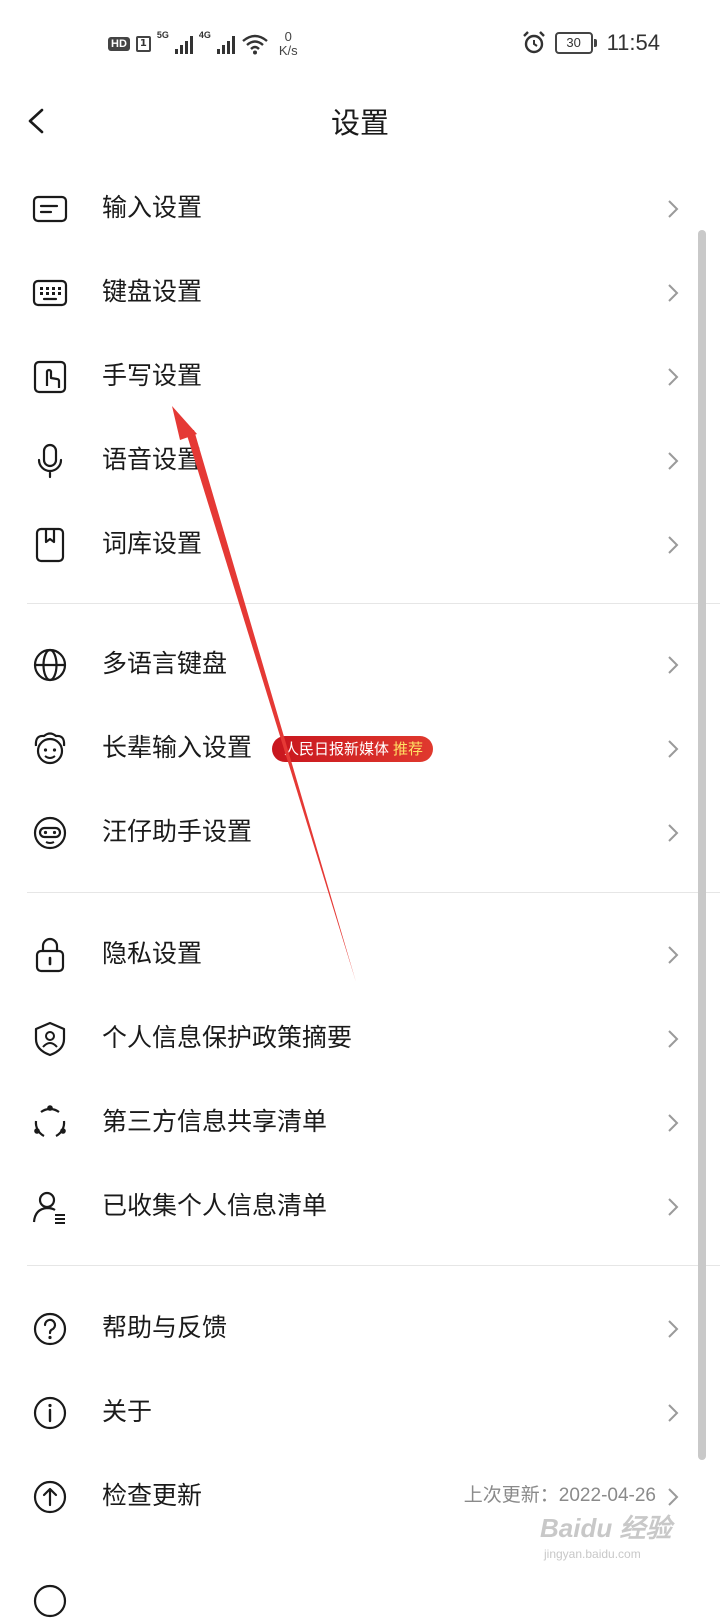  Describe the element at coordinates (50, 1329) in the screenshot. I see `help-icon` at that location.